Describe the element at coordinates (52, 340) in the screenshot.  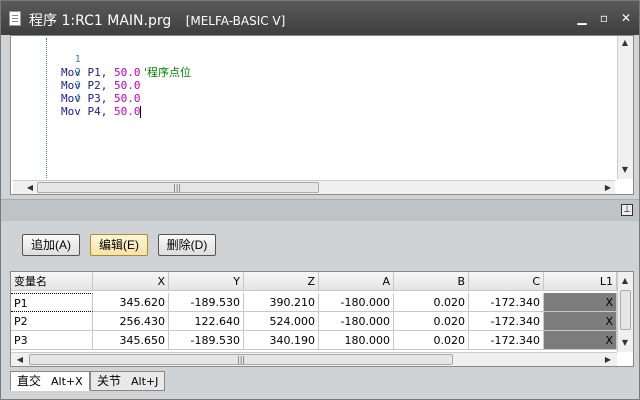
I see `cell-name: P3` at that location.